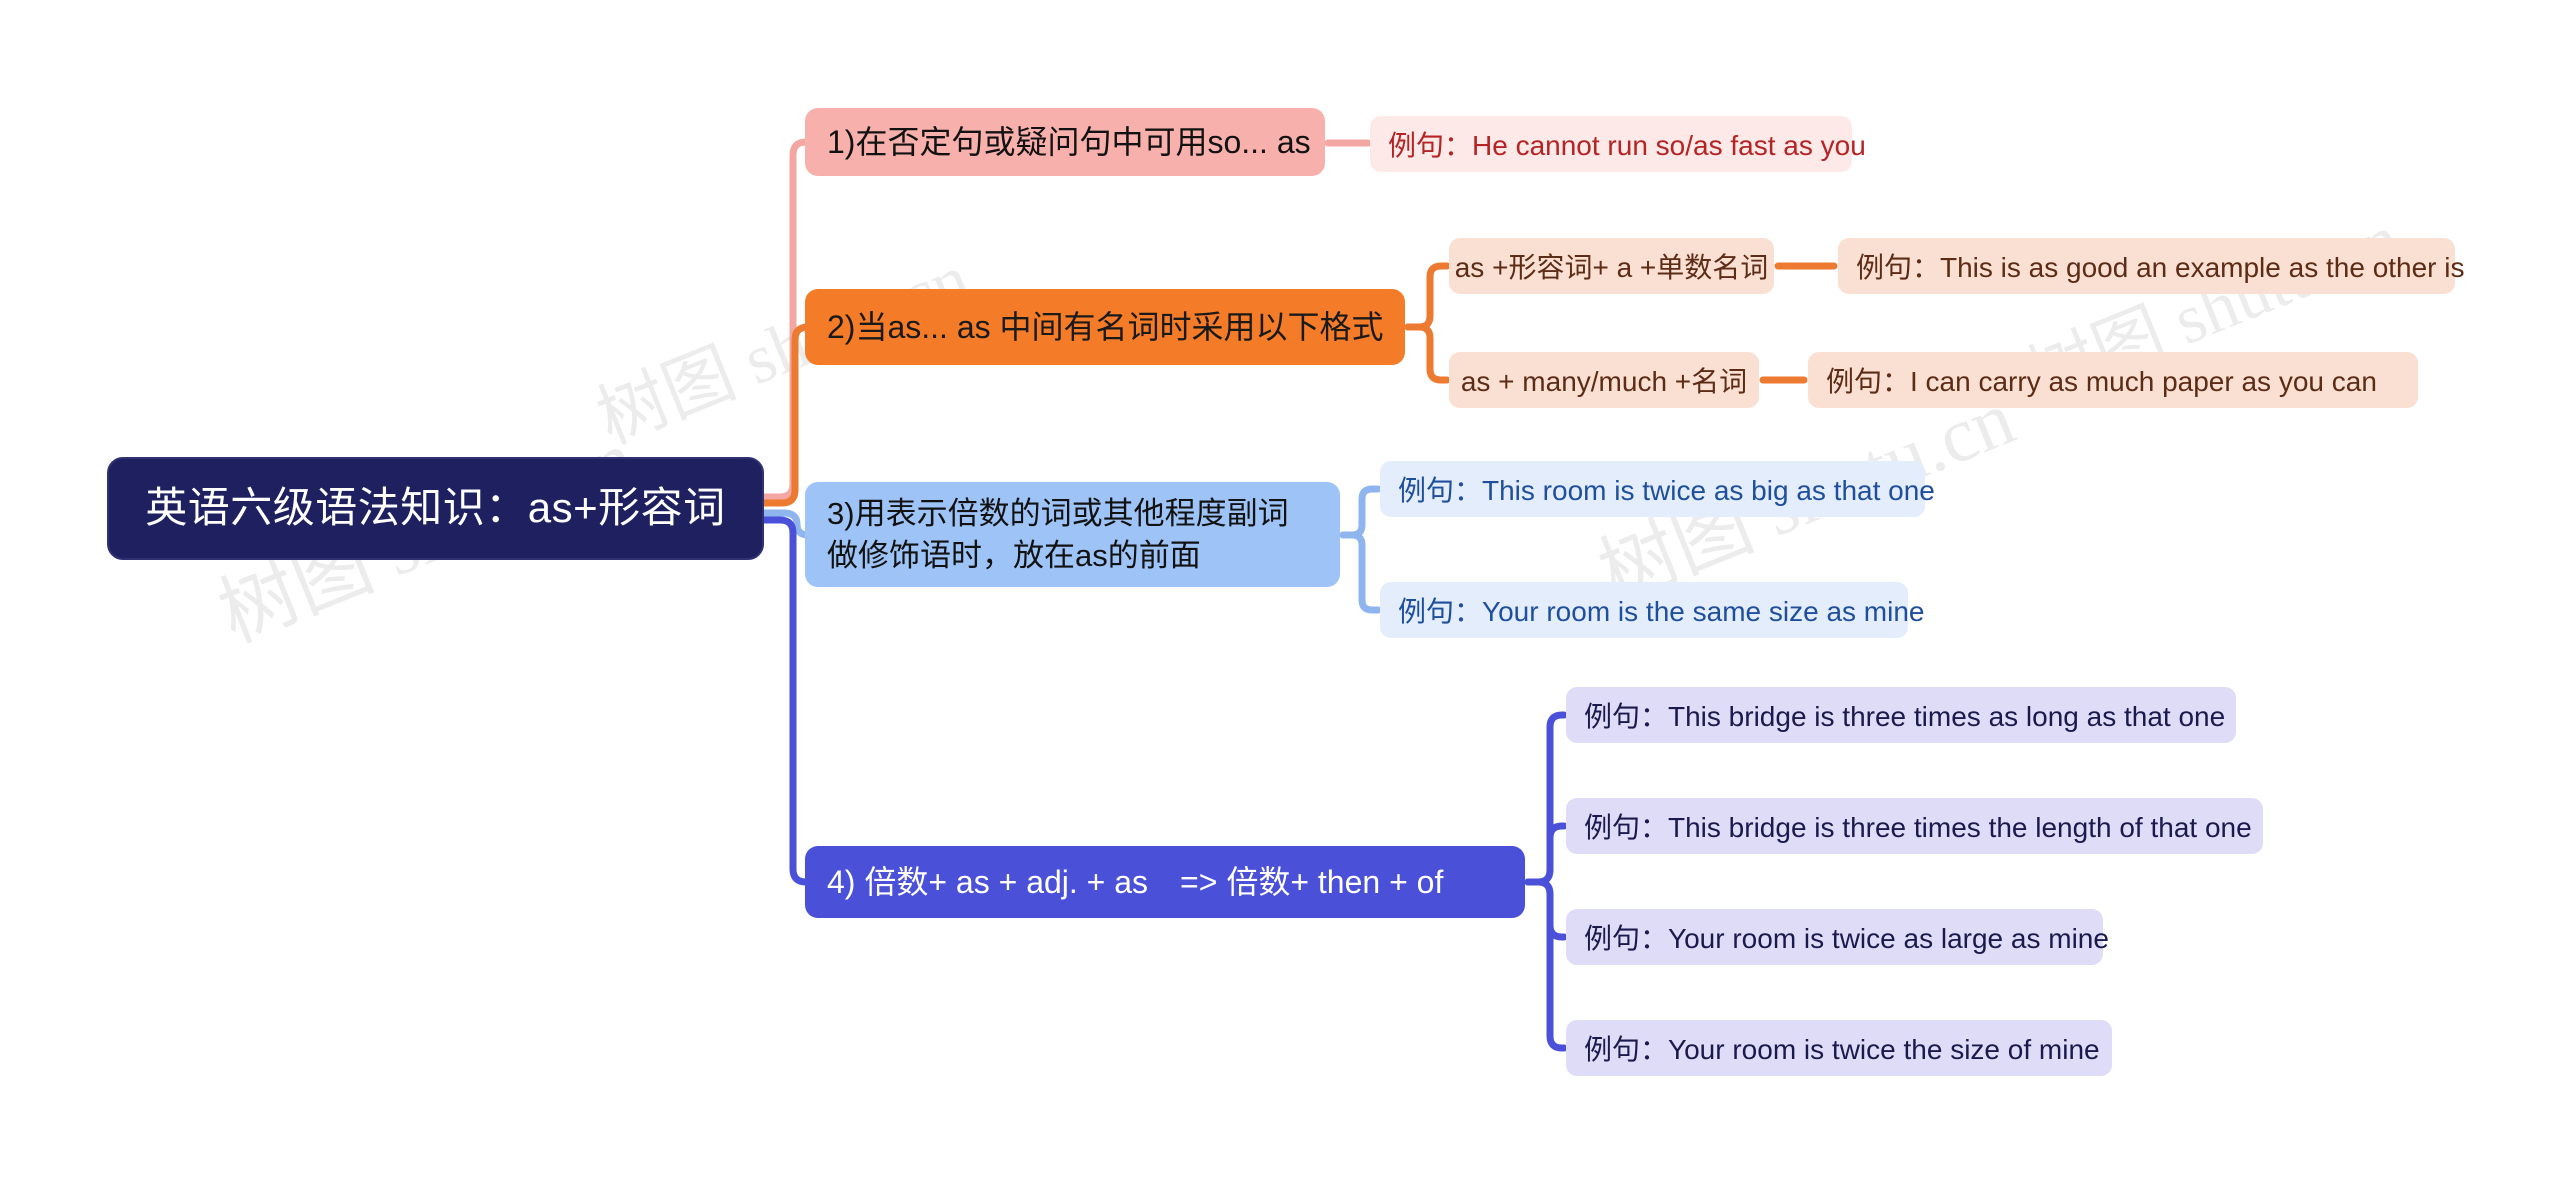 This screenshot has height=1180, width=2560. I want to click on branch-node-1: 1)在否定句或疑问句中可用so... as, so click(1065, 142).